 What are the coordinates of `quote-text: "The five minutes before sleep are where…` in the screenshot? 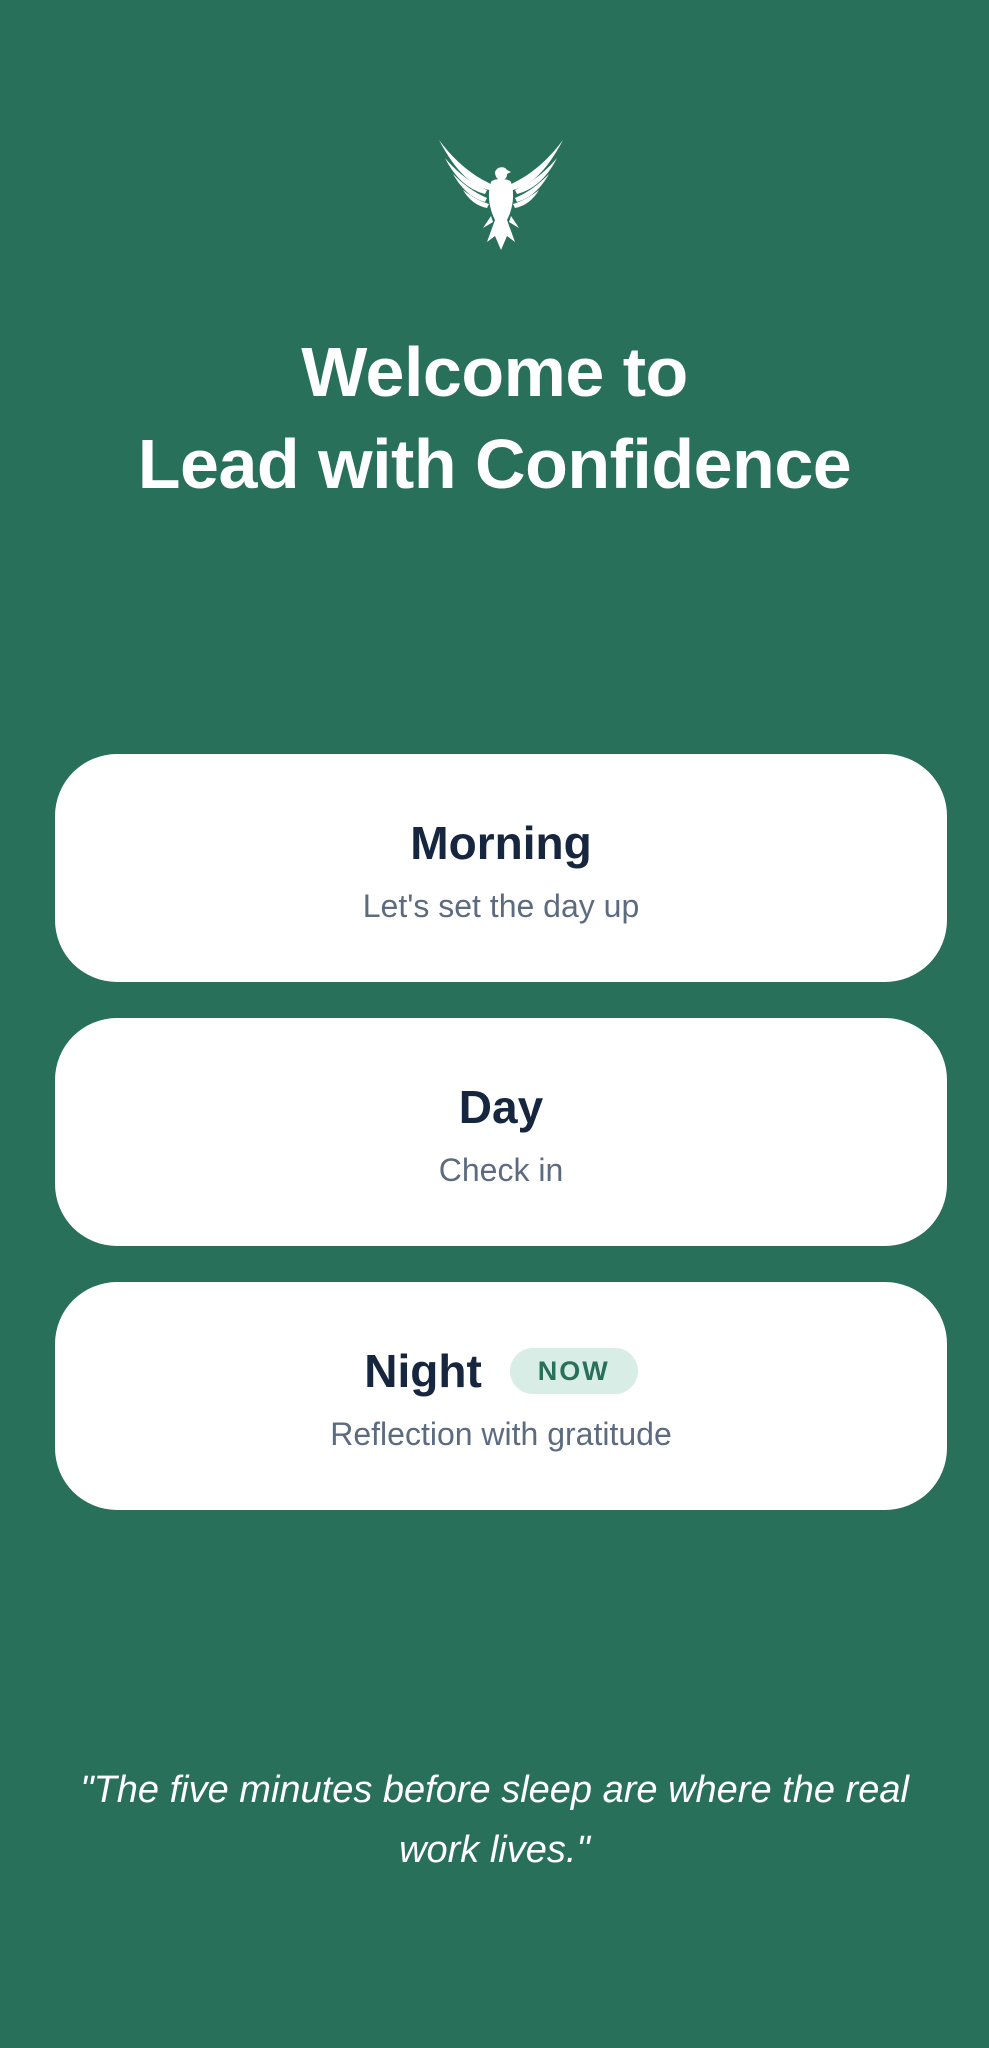 It's located at (494, 1820).